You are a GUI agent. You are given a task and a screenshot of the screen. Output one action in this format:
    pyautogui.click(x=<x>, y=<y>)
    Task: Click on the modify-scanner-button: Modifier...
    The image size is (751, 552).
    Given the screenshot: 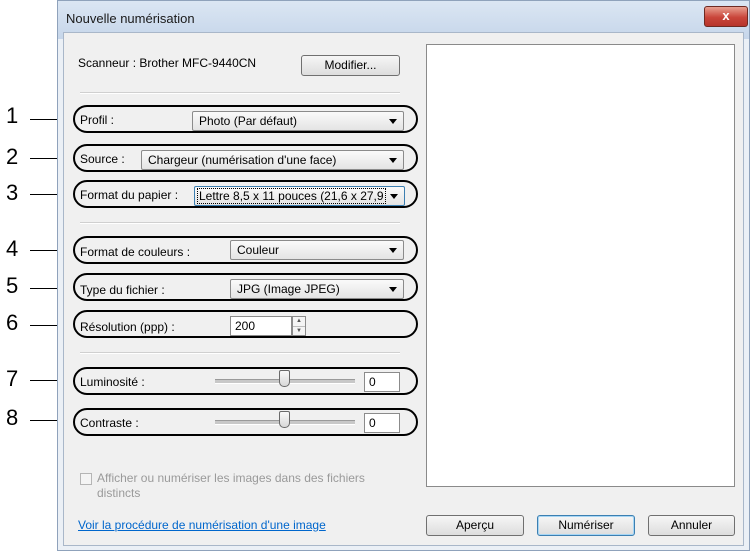 What is the action you would take?
    pyautogui.click(x=350, y=65)
    